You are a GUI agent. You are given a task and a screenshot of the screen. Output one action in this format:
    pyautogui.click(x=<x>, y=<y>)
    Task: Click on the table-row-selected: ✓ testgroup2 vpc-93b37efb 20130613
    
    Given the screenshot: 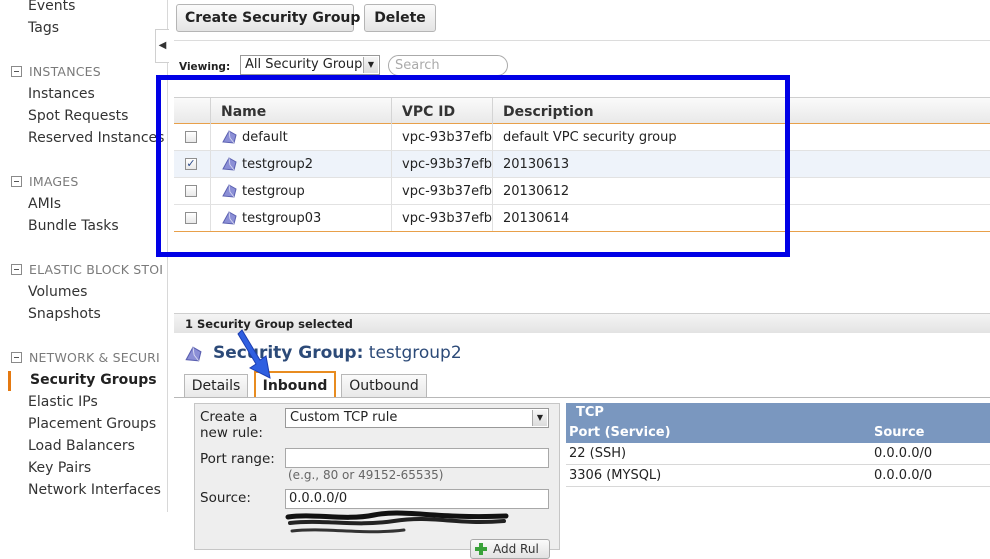 What is the action you would take?
    pyautogui.click(x=582, y=164)
    